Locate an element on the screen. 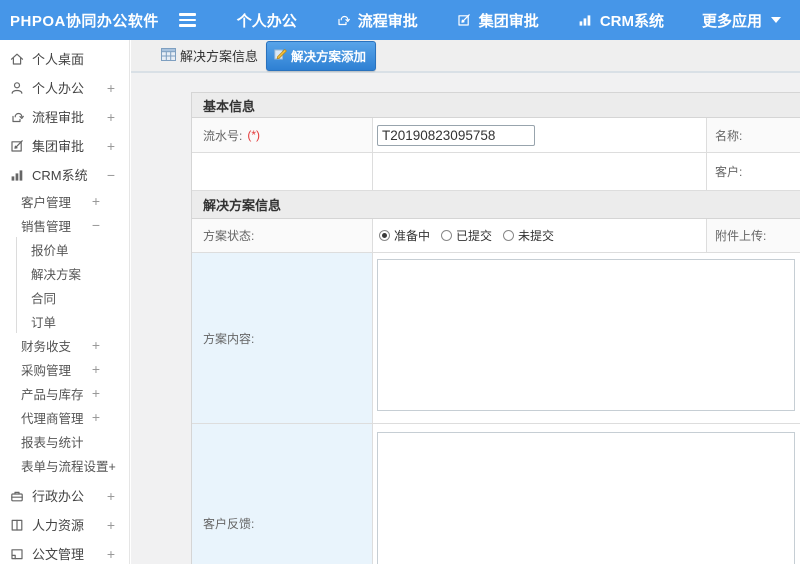 This screenshot has width=800, height=564. customer-row: 客户: is located at coordinates (496, 172).